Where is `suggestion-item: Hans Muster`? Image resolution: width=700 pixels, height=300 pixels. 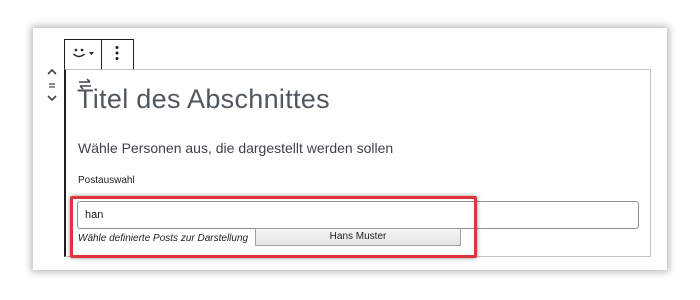 suggestion-item: Hans Muster is located at coordinates (358, 237).